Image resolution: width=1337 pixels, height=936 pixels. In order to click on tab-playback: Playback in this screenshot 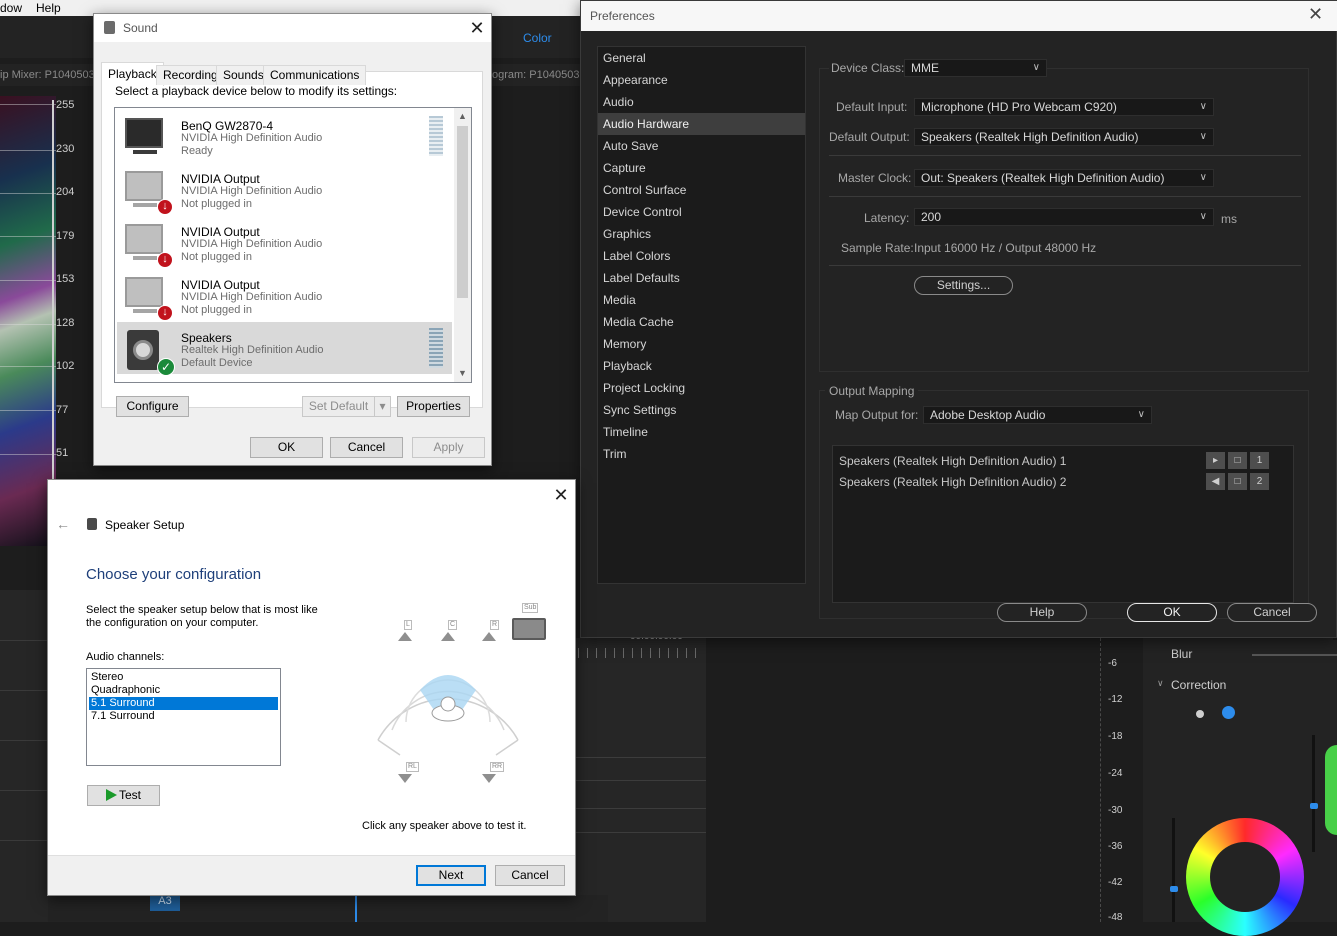, I will do `click(132, 74)`.